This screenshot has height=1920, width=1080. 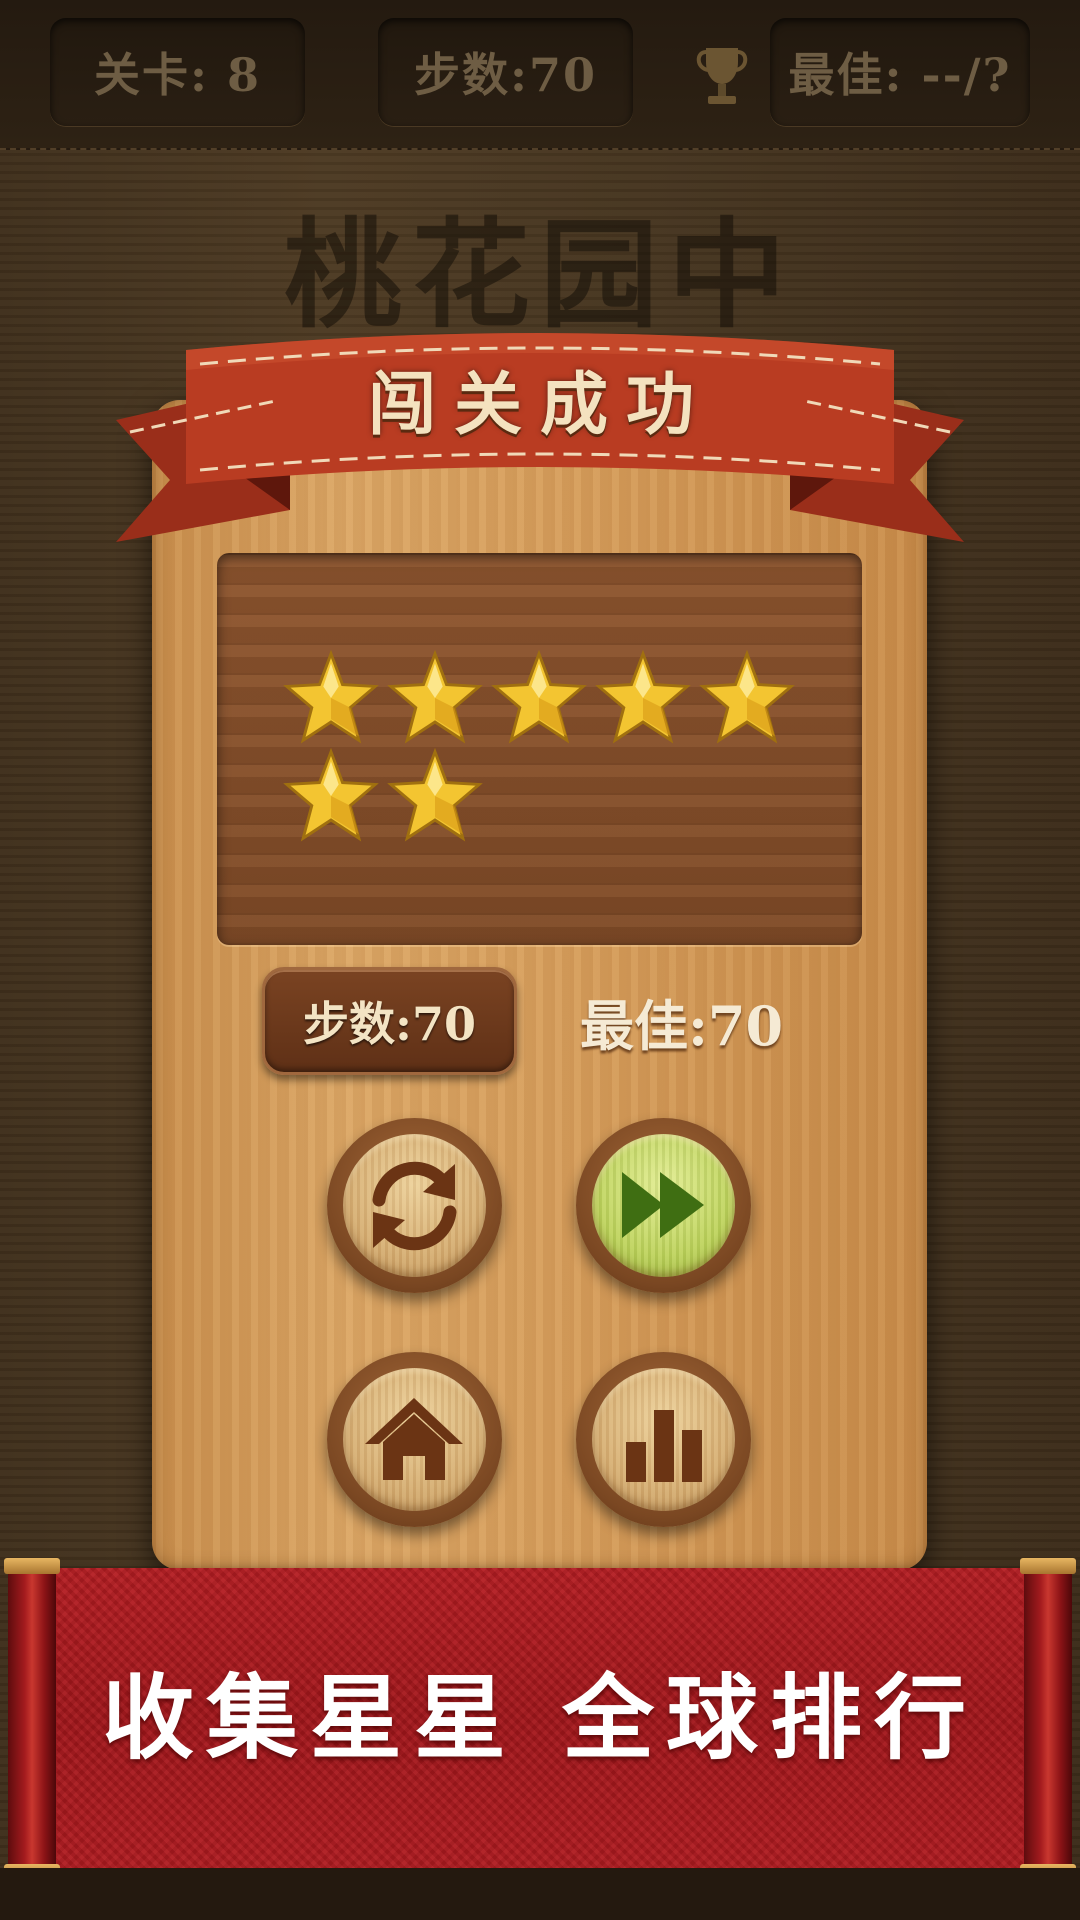 What do you see at coordinates (32, 1719) in the screenshot?
I see `scroll-rod-left` at bounding box center [32, 1719].